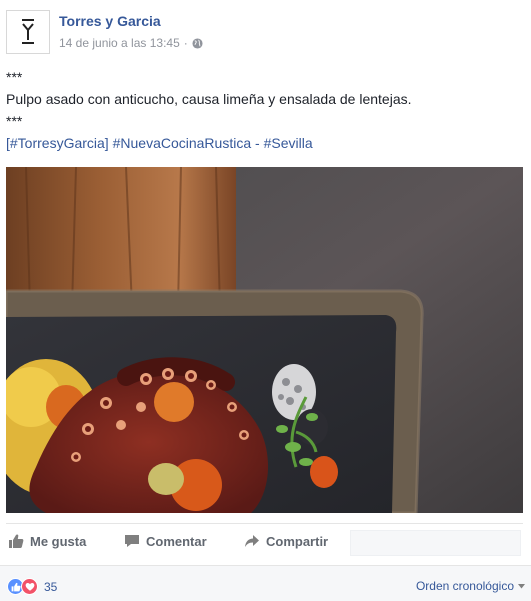 This screenshot has width=531, height=601. I want to click on globe-icon, so click(197, 43).